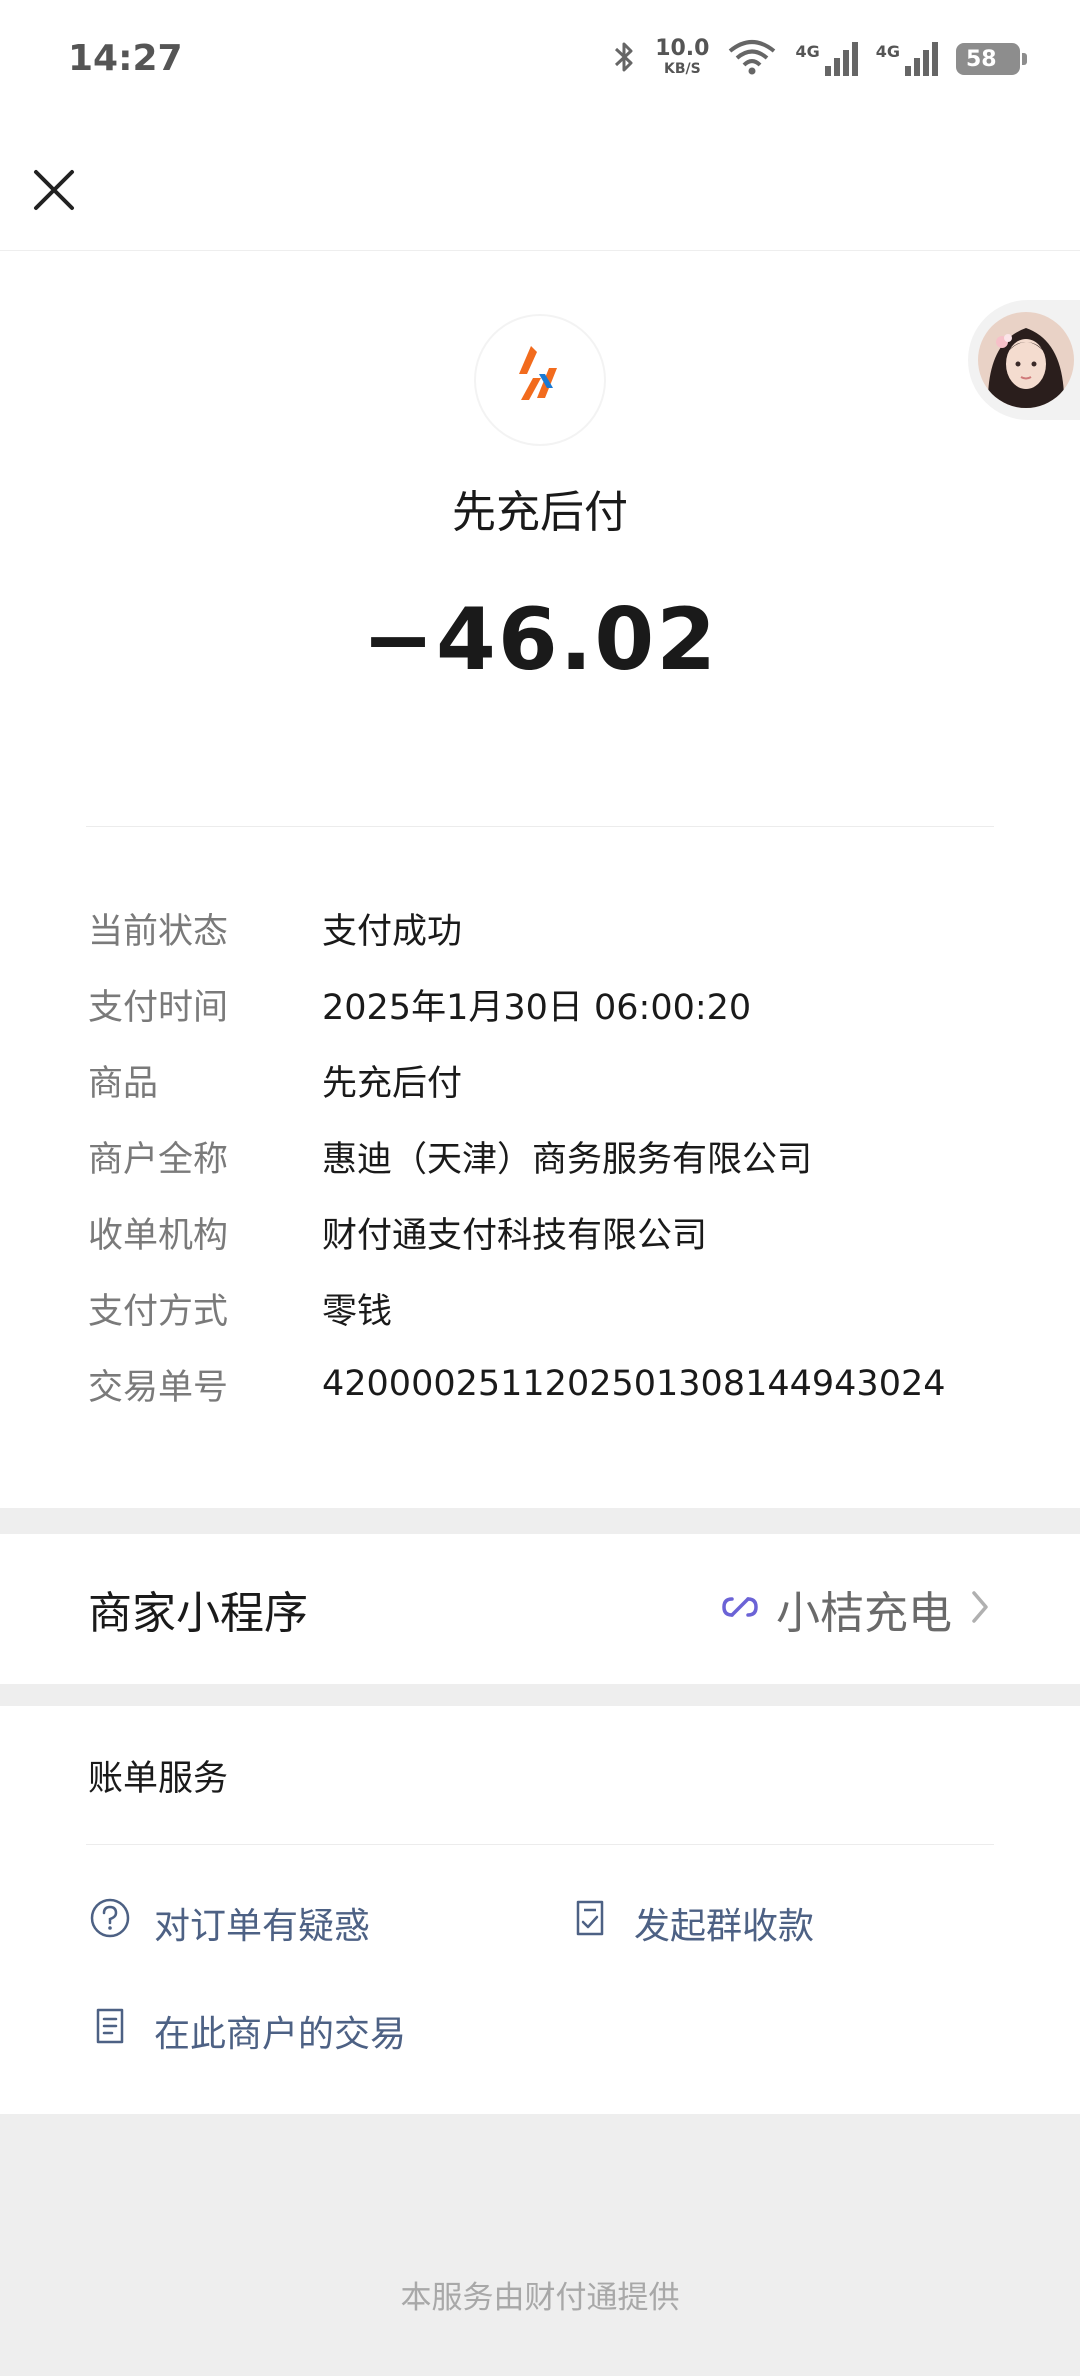  I want to click on bill-check-icon, so click(590, 1922).